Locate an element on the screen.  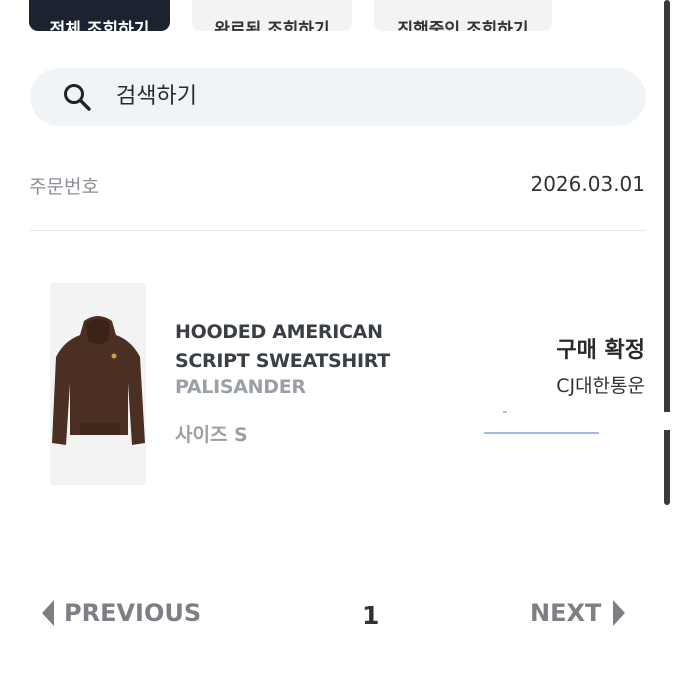
tab-in-progress-label: 진행중인 조회하기 is located at coordinates (463, 25).